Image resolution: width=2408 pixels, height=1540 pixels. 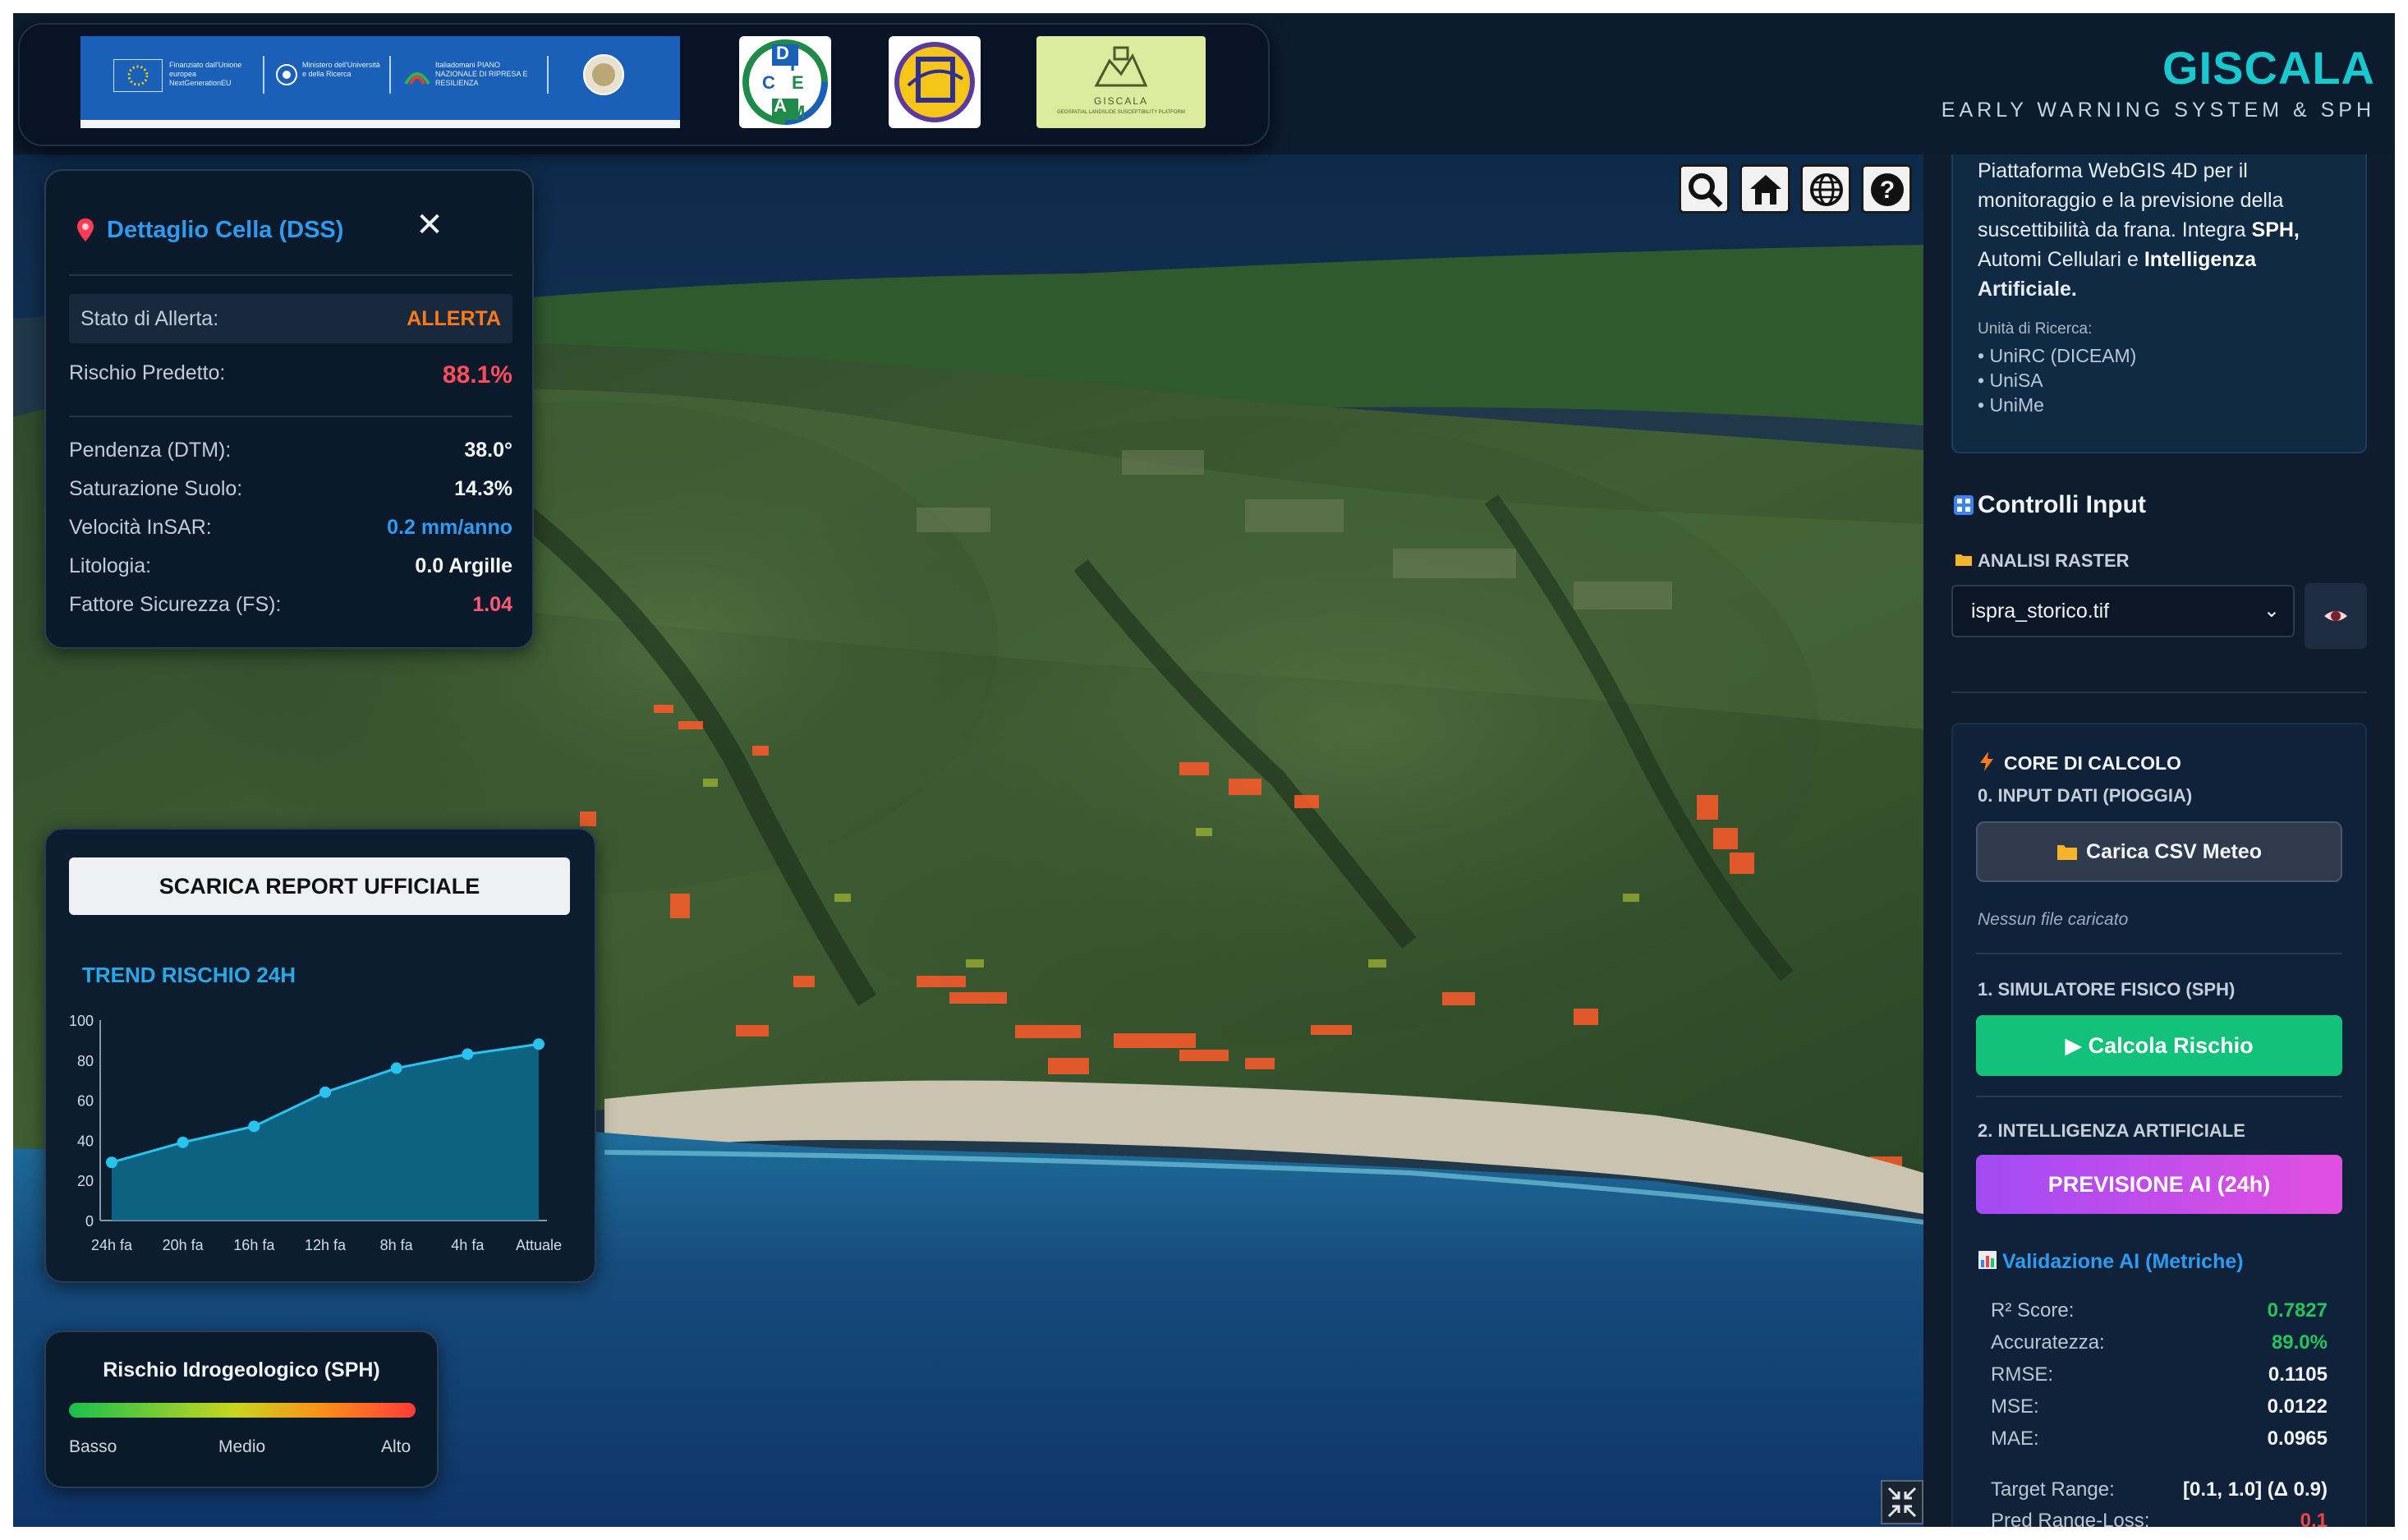 I want to click on legend-color-scale, so click(x=242, y=1410).